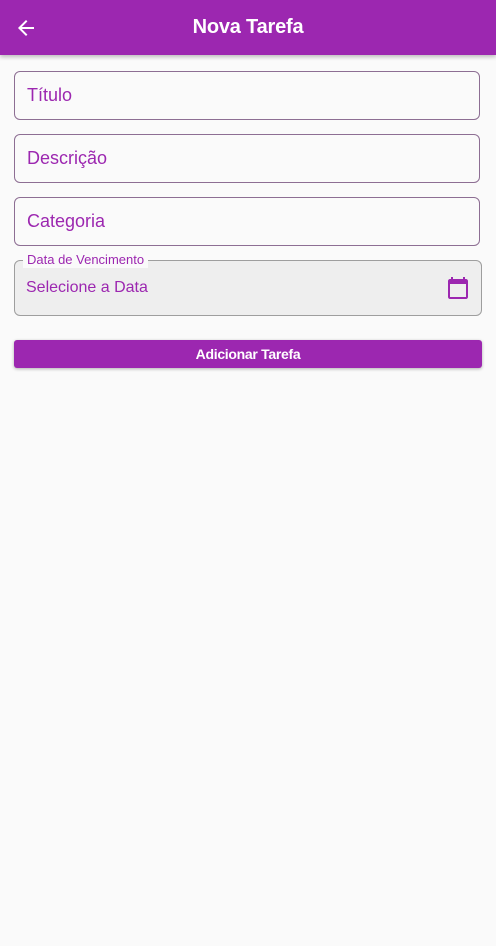  I want to click on description-input, so click(247, 158).